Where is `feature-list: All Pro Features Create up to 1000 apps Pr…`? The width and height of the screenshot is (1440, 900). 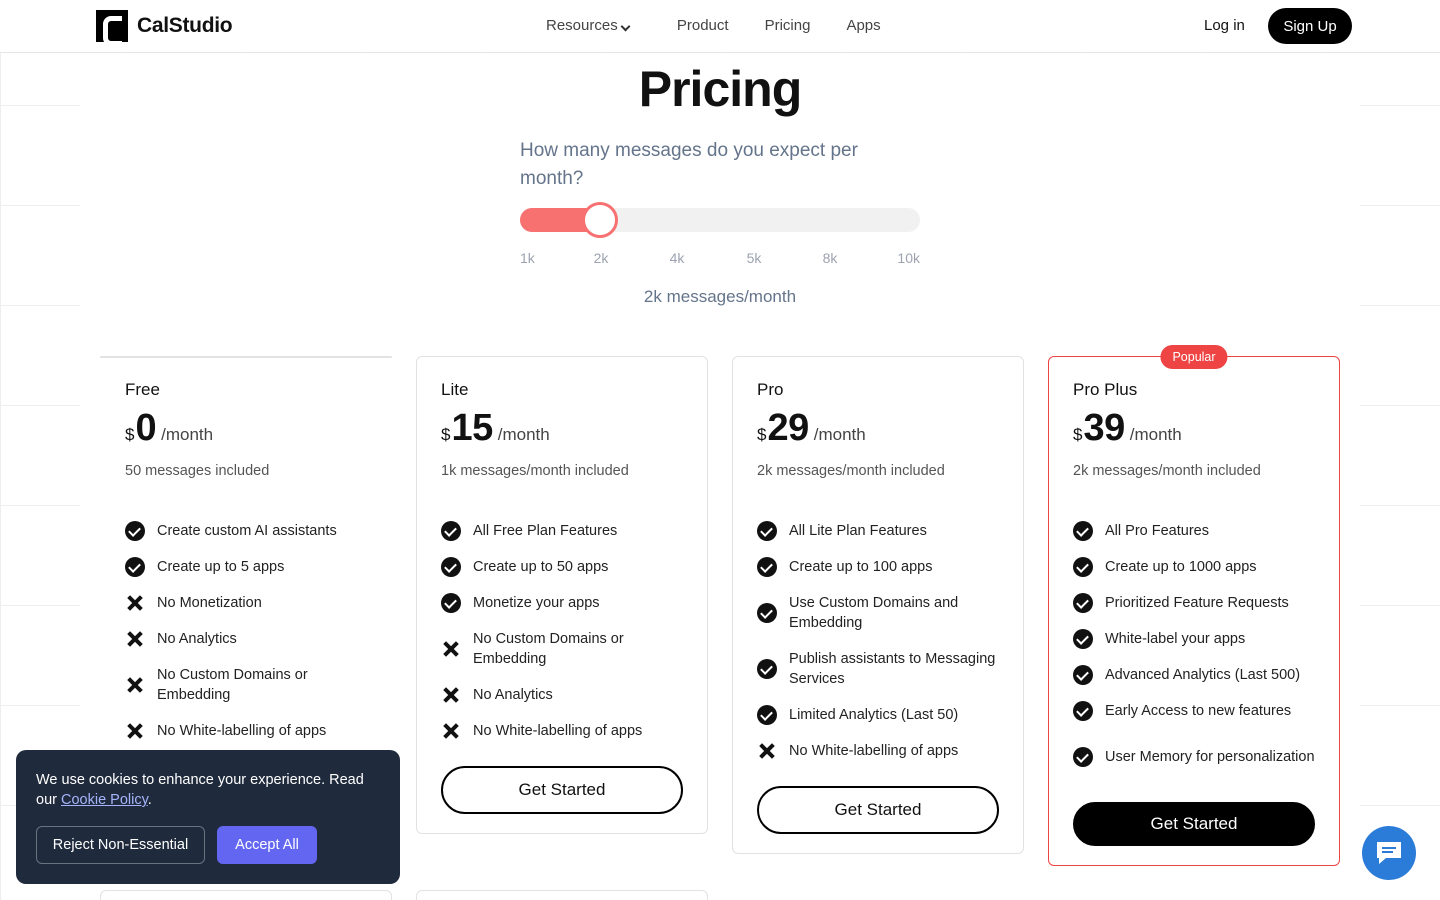 feature-list: All Pro Features Create up to 1000 apps Pr… is located at coordinates (1198, 649).